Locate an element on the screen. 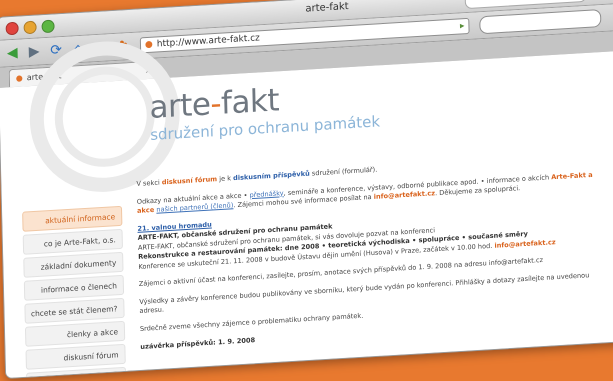  intro-text-c: sdružení (formulář). is located at coordinates (344, 171).